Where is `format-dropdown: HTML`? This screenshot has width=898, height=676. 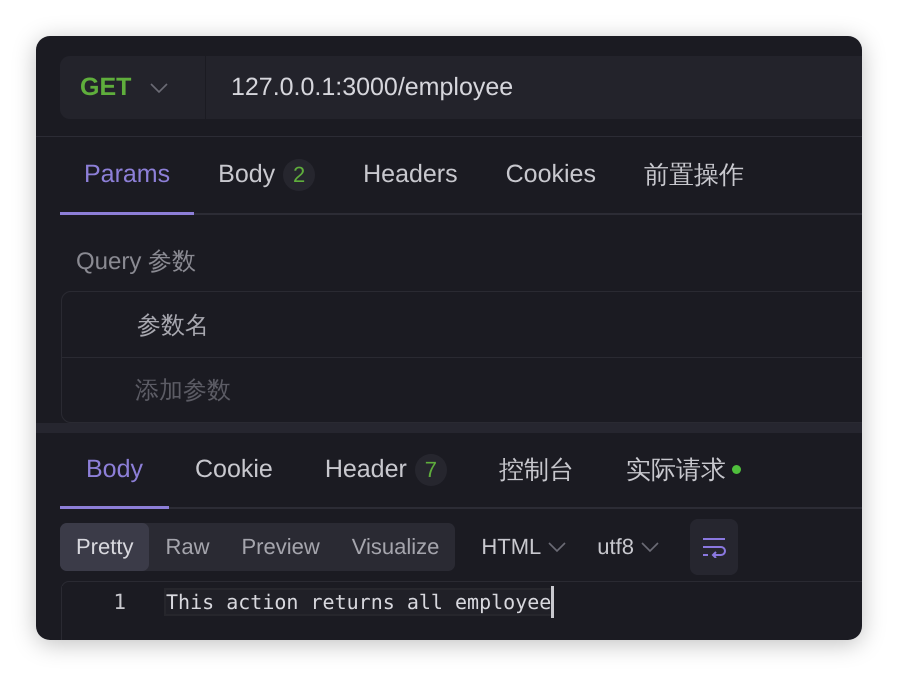
format-dropdown: HTML is located at coordinates (524, 547).